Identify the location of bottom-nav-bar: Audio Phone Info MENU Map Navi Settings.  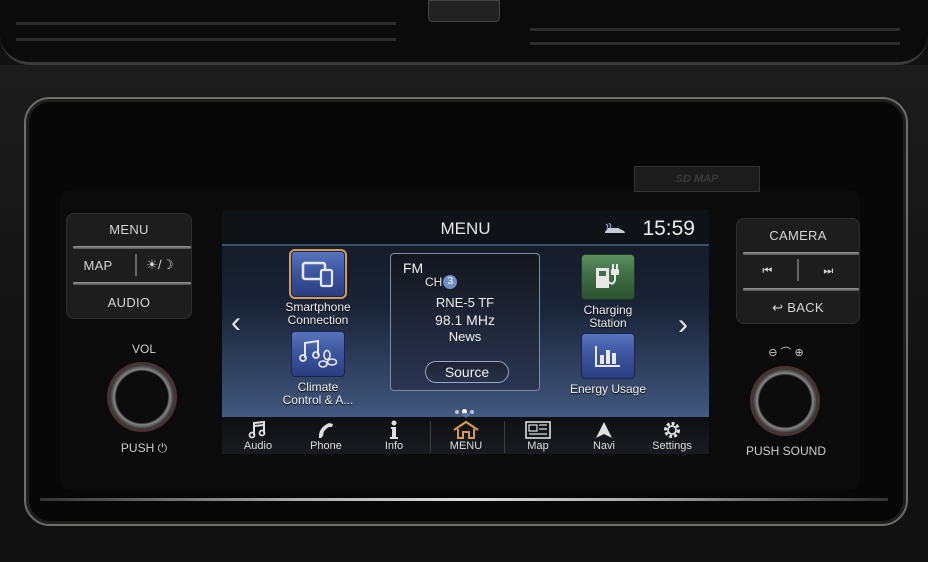
(465, 435).